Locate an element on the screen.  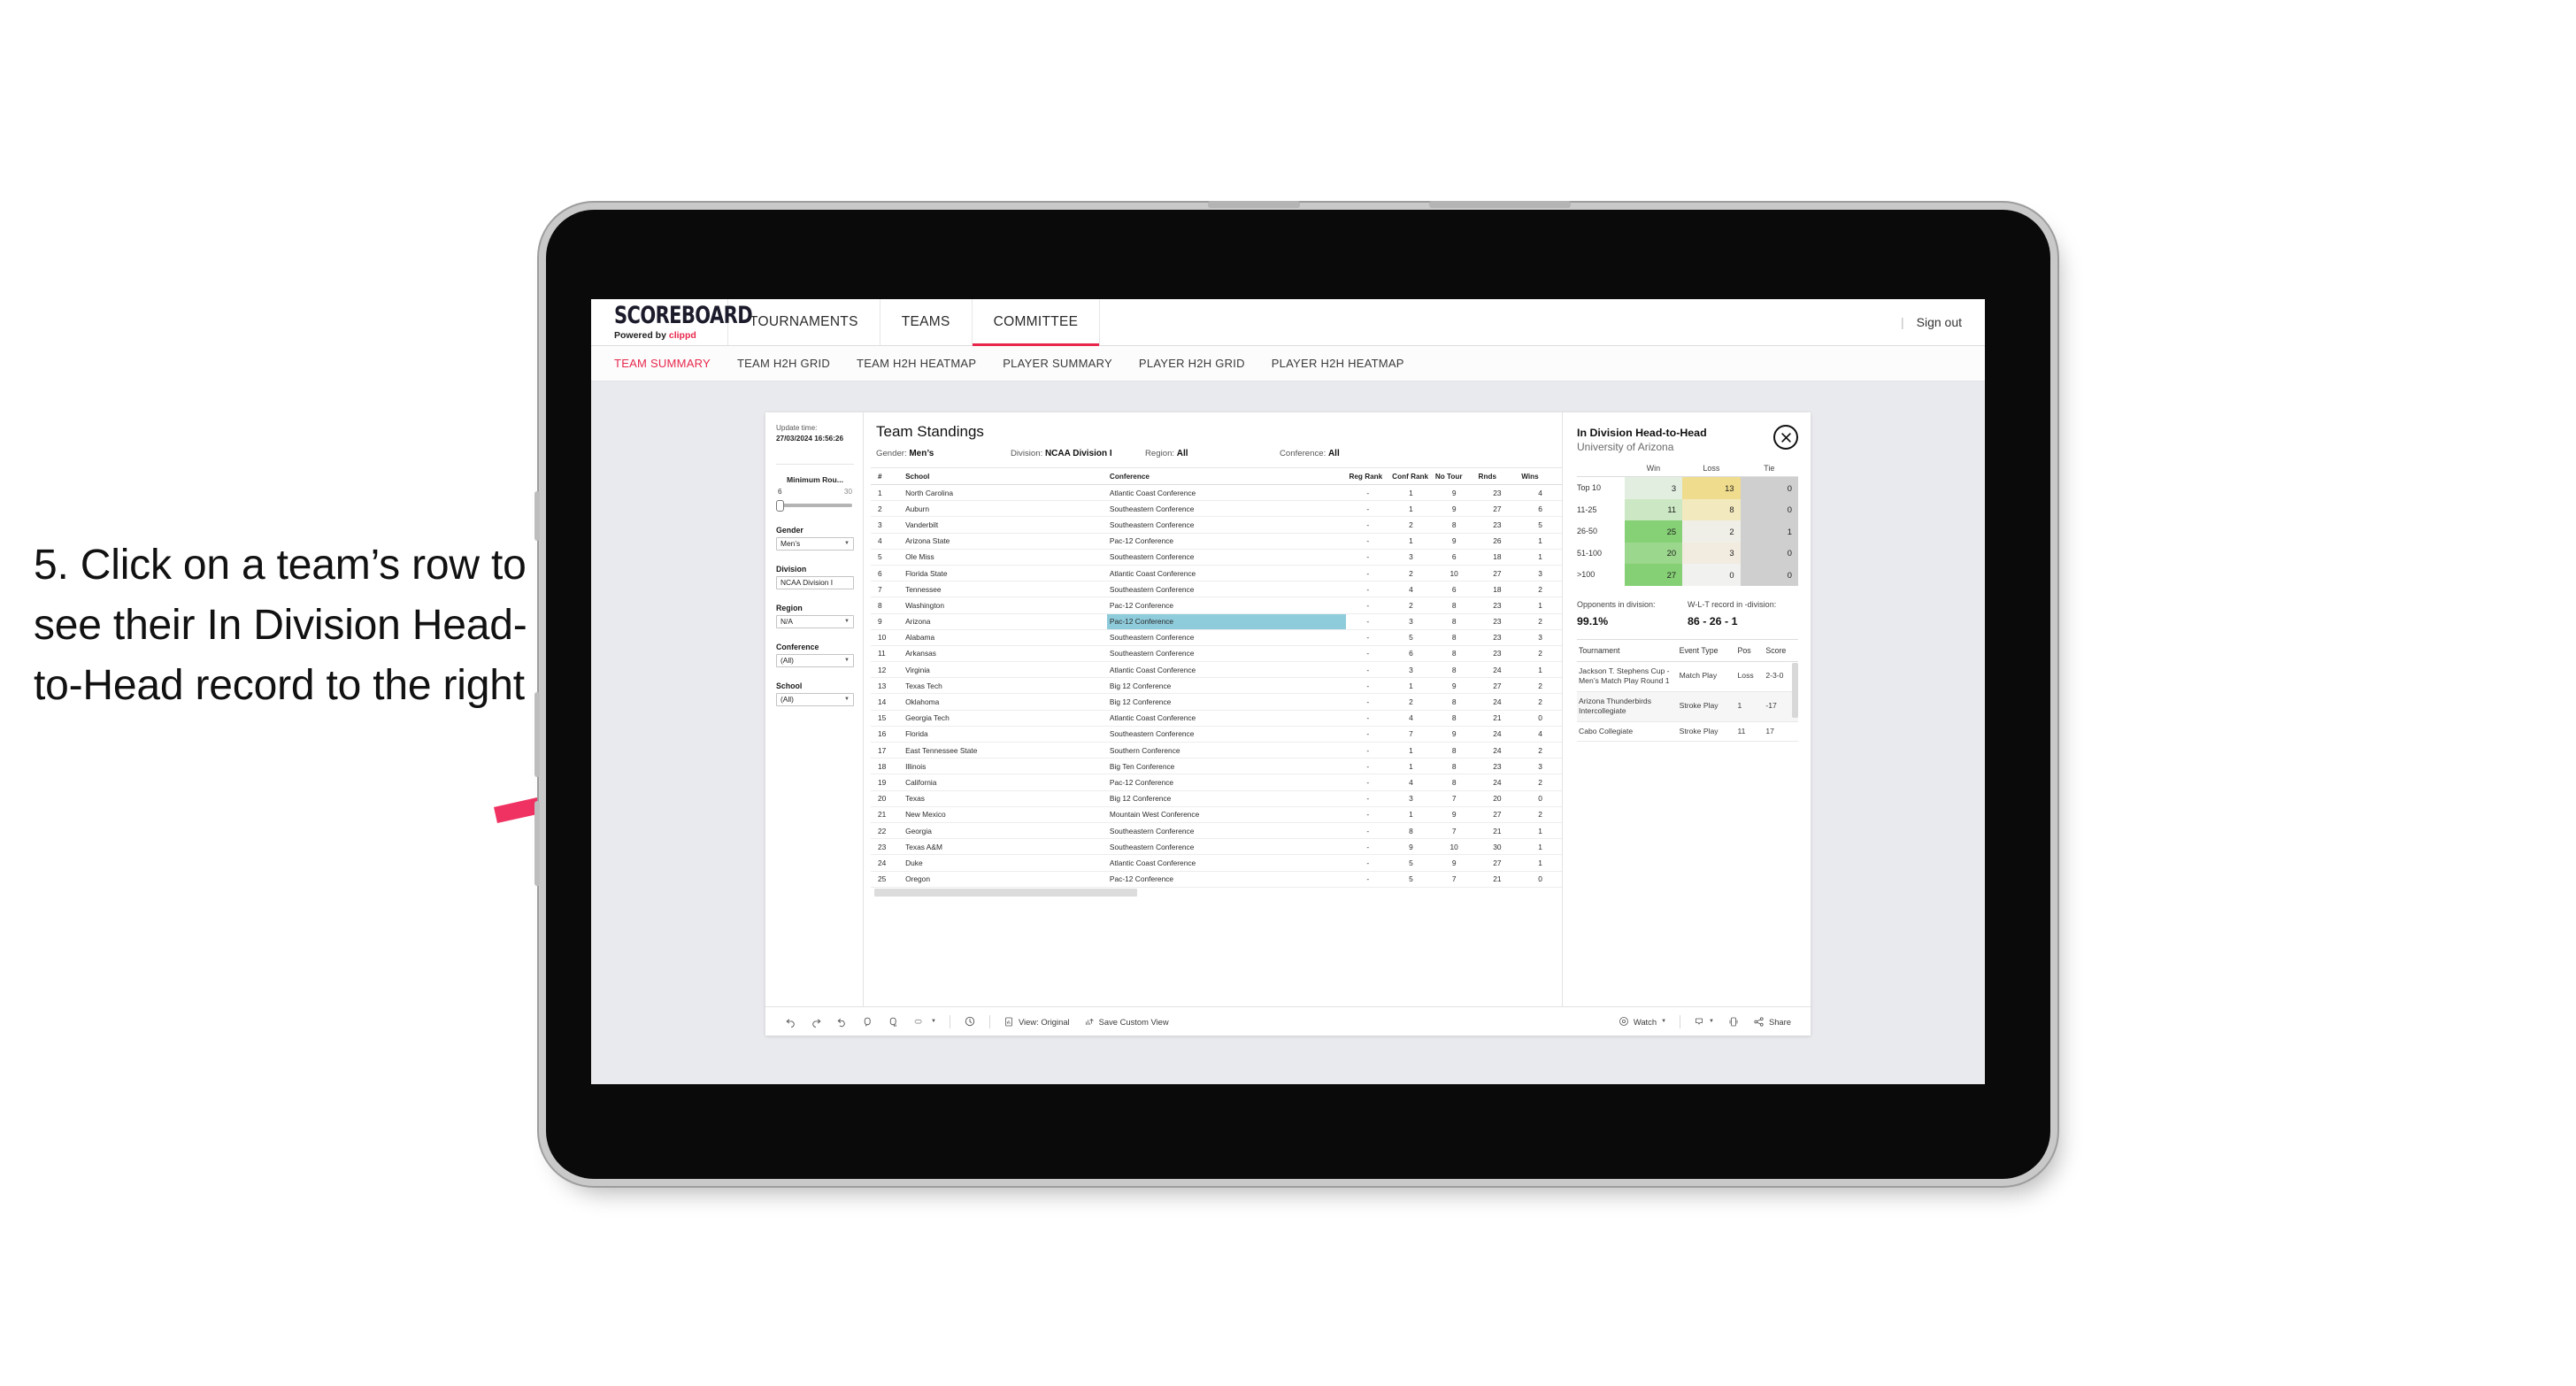
table-row: 5 Ole Miss Southeastern Conference -3 6 18 1 is located at coordinates (1216, 557).